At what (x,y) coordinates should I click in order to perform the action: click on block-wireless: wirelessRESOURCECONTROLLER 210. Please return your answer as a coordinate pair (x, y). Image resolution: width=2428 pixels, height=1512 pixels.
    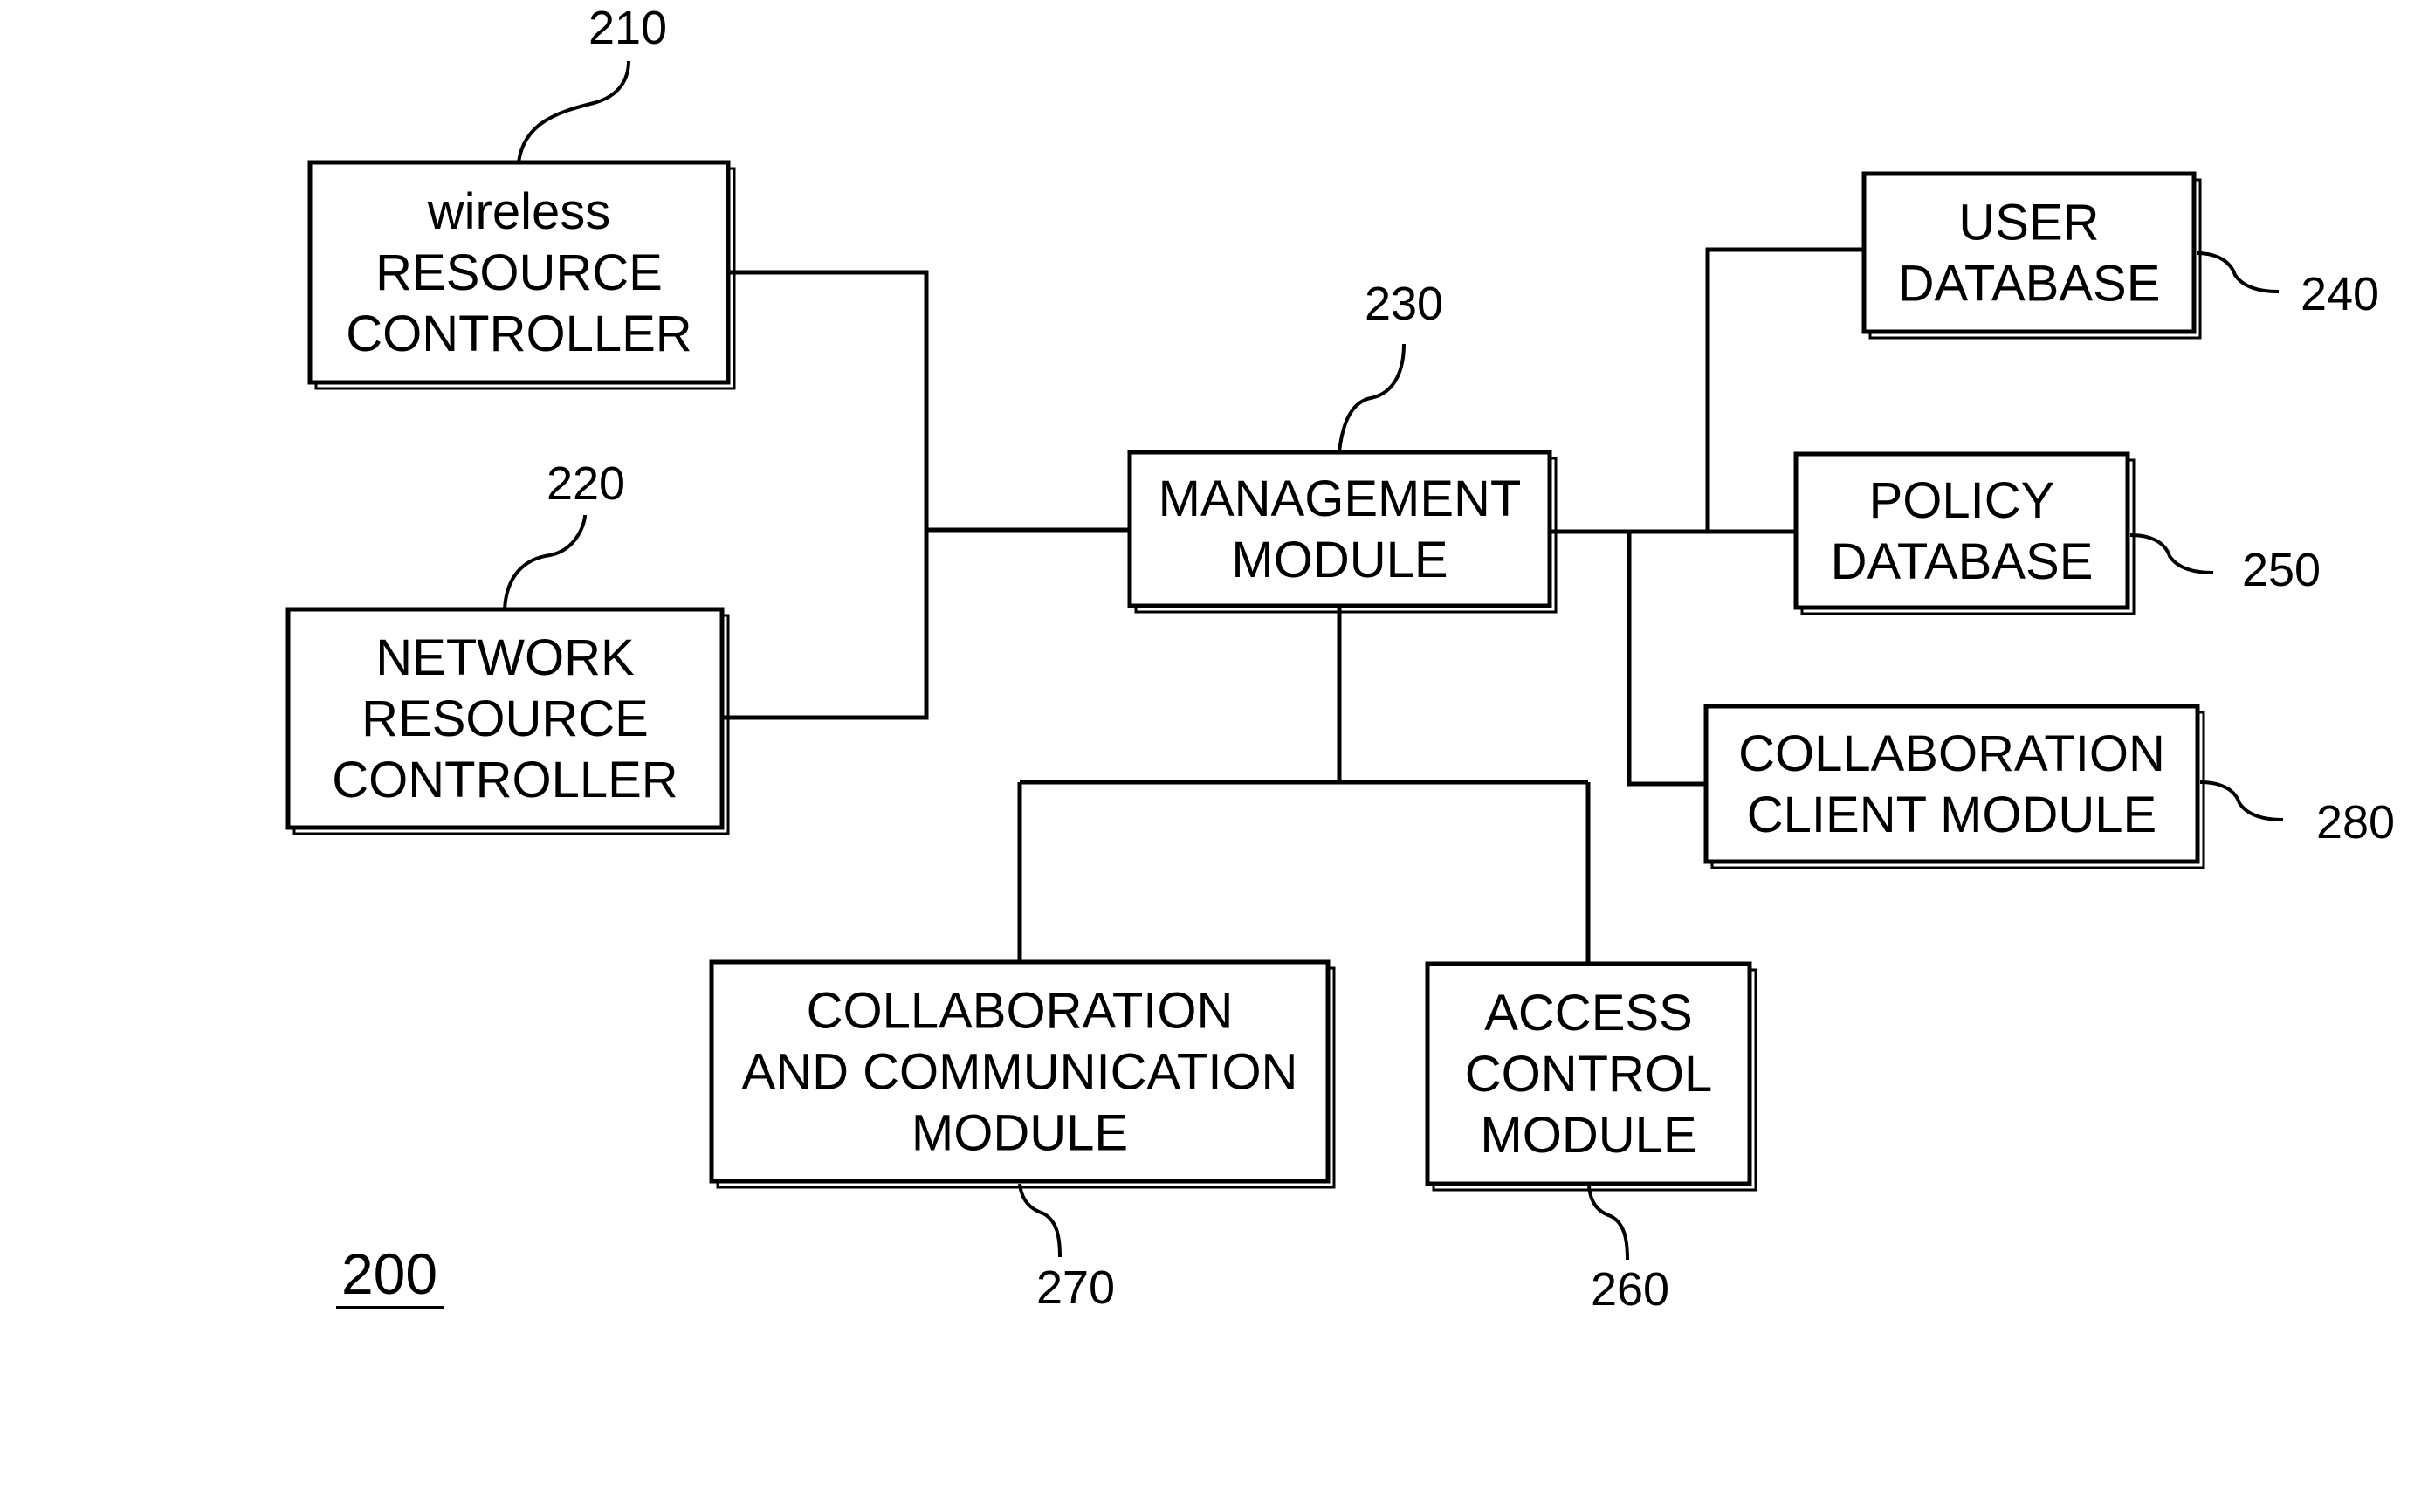
    Looking at the image, I should click on (521, 196).